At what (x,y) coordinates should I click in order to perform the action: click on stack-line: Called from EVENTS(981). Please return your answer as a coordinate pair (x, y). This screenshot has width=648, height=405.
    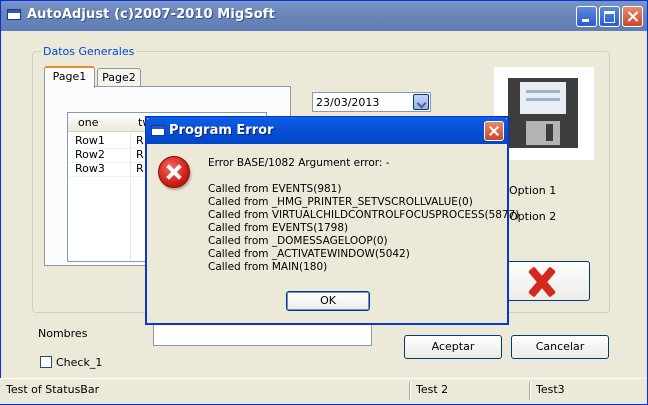
    Looking at the image, I should click on (275, 189).